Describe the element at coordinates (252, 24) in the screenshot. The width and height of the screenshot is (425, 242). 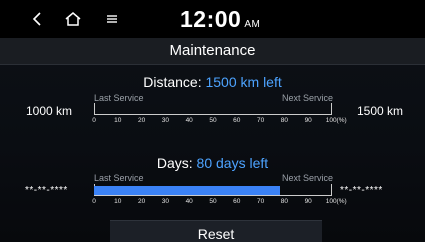
I see `clock-ampm: AM` at that location.